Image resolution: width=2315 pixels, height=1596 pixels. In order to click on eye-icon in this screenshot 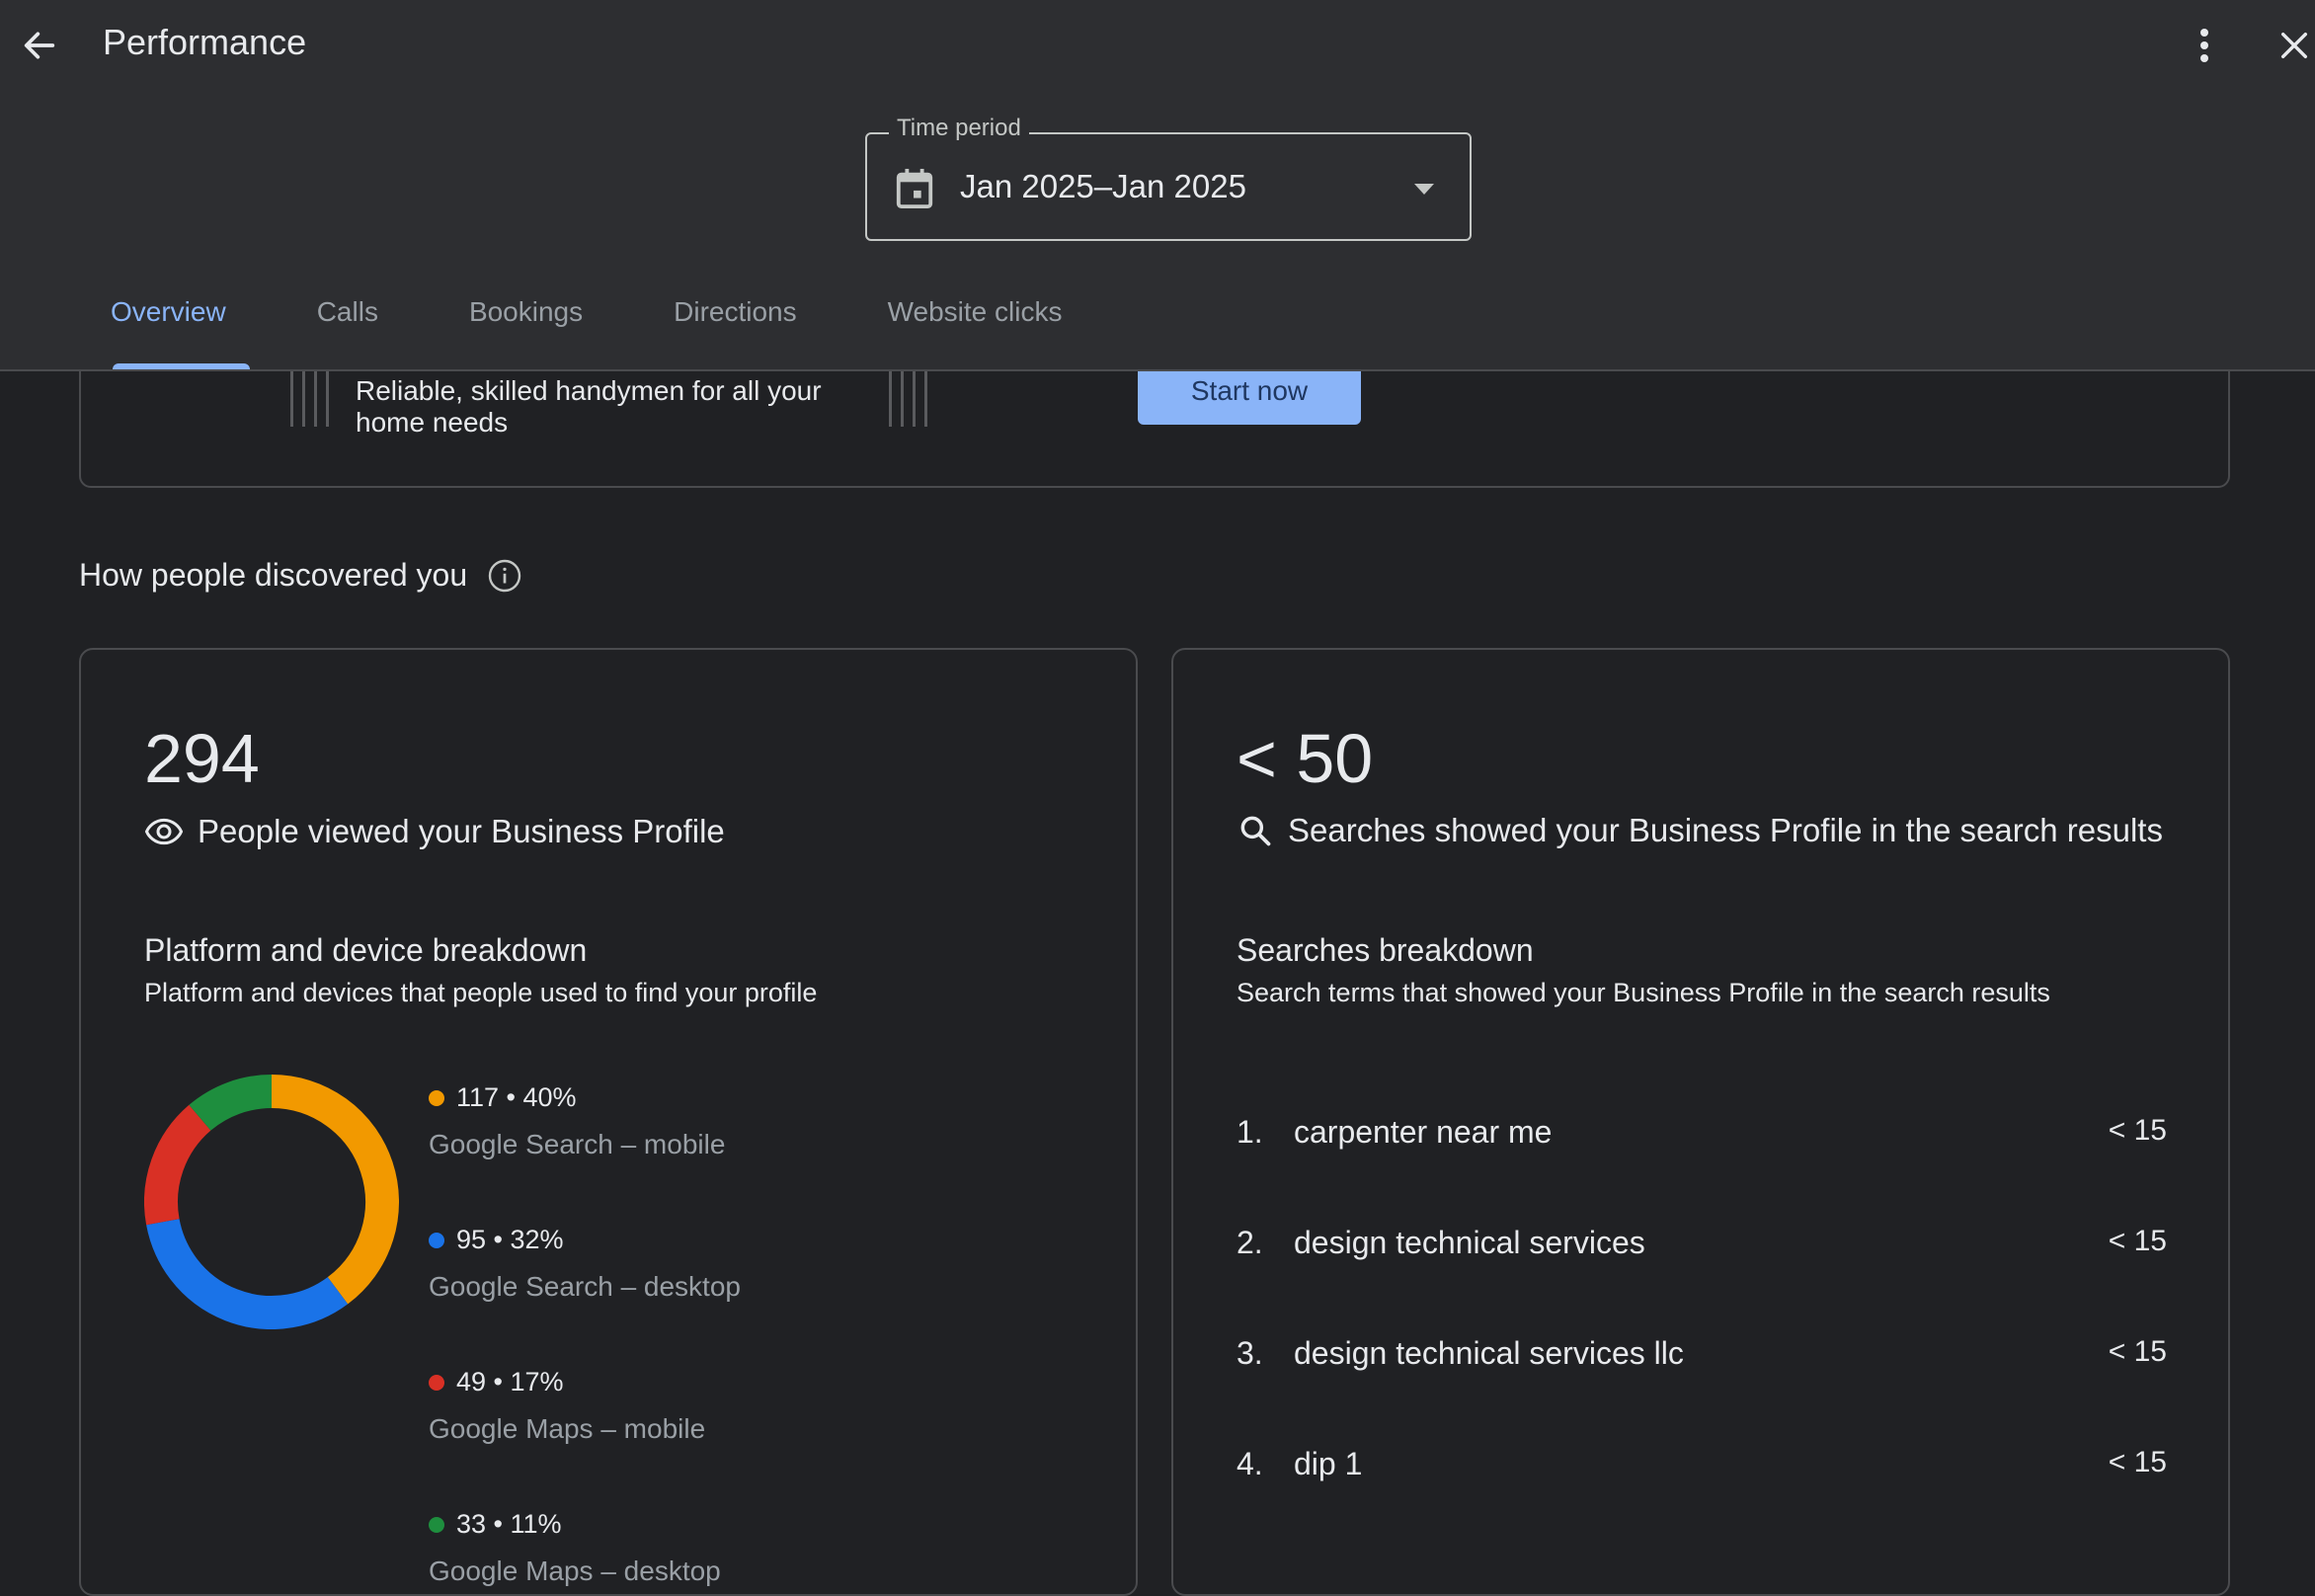, I will do `click(164, 831)`.